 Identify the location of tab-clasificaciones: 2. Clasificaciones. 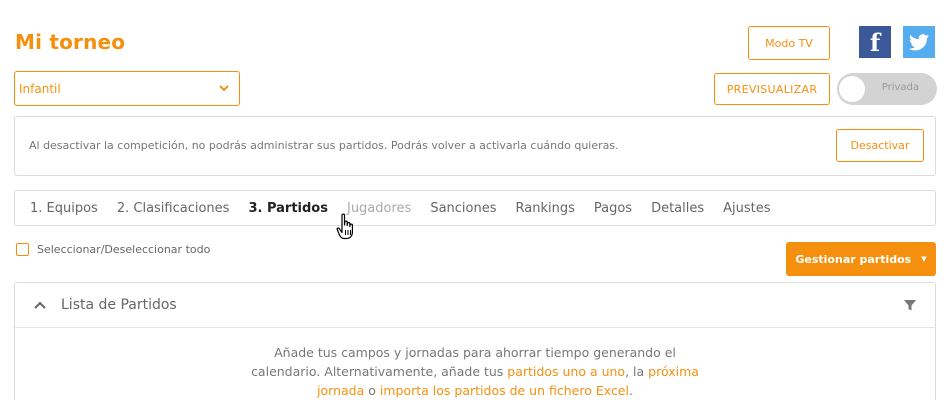
(173, 208).